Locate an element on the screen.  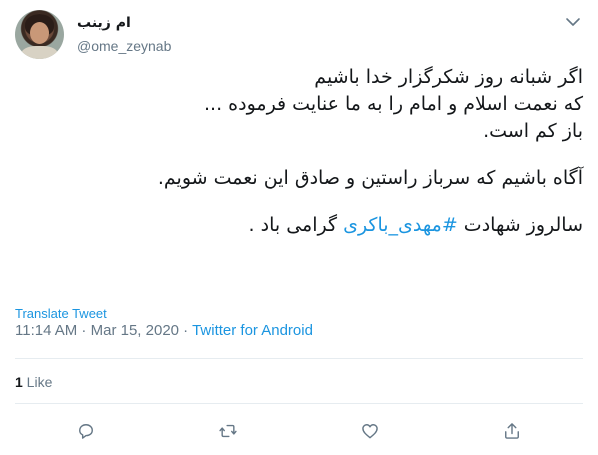
author-block: ام زینب @ome_zeynab is located at coordinates (124, 34).